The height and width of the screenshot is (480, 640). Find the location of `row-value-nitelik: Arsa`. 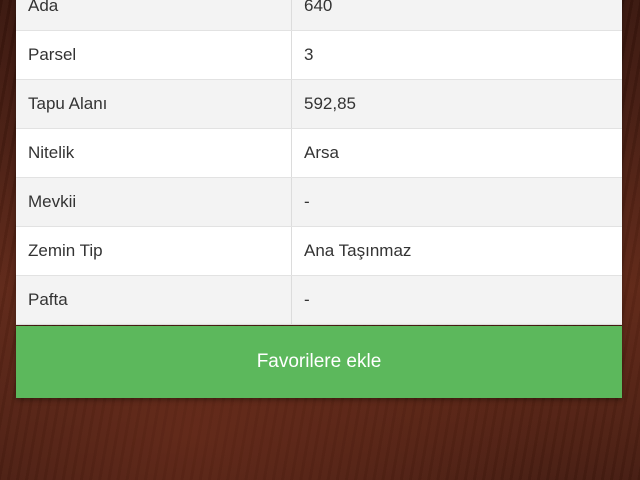

row-value-nitelik: Arsa is located at coordinates (321, 152).